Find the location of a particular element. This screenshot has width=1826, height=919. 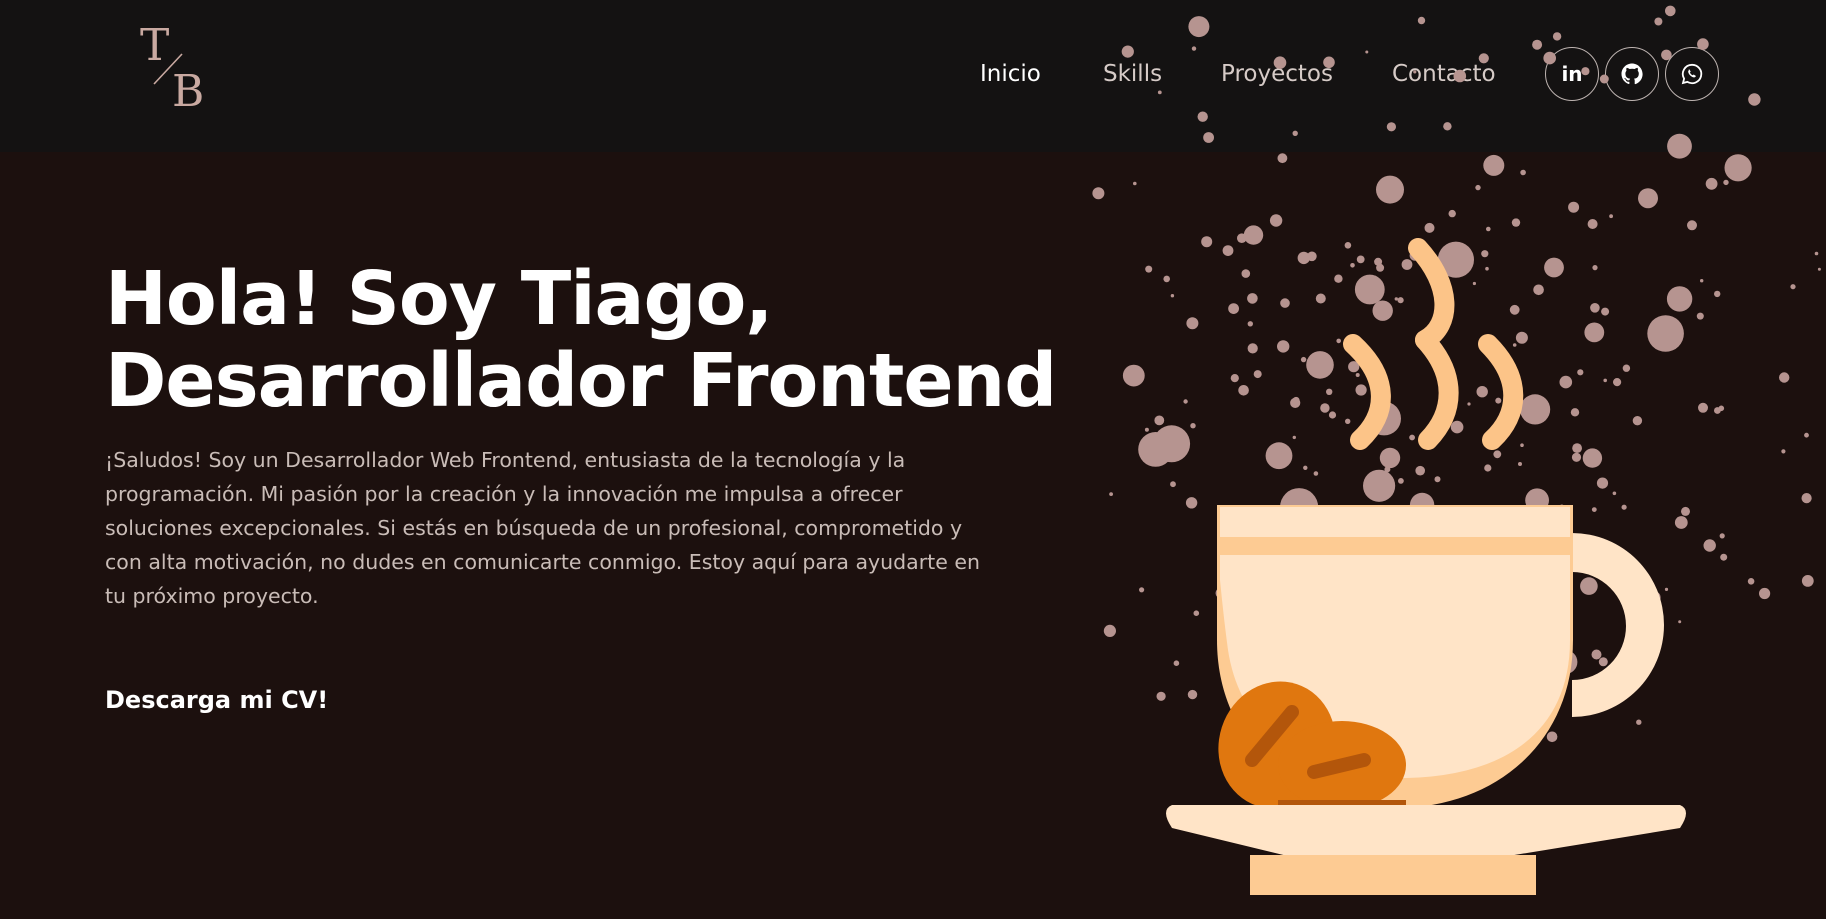

nav-link-inicio: Inicio is located at coordinates (1010, 74).